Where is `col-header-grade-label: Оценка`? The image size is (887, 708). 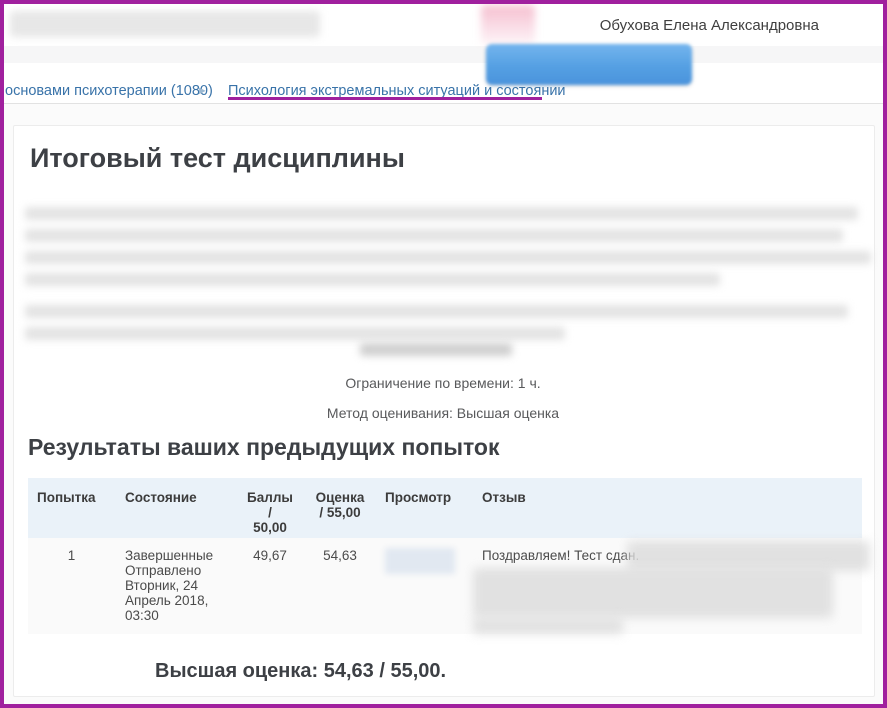 col-header-grade-label: Оценка is located at coordinates (340, 497).